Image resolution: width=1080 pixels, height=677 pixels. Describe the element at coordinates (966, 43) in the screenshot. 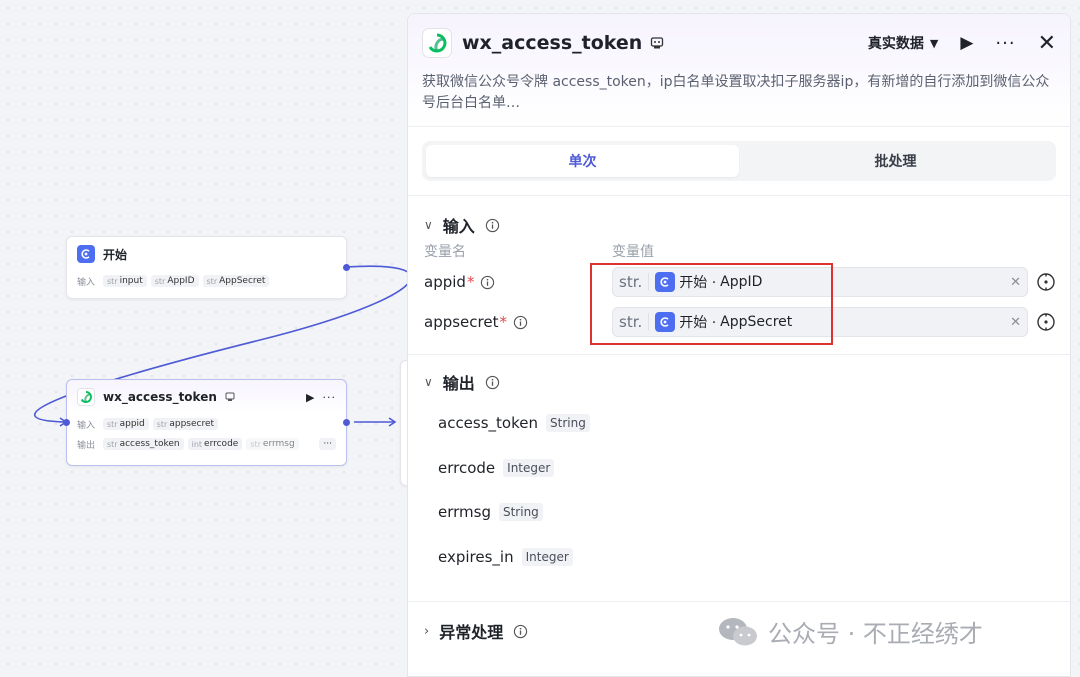

I see `run-icon: ▶` at that location.